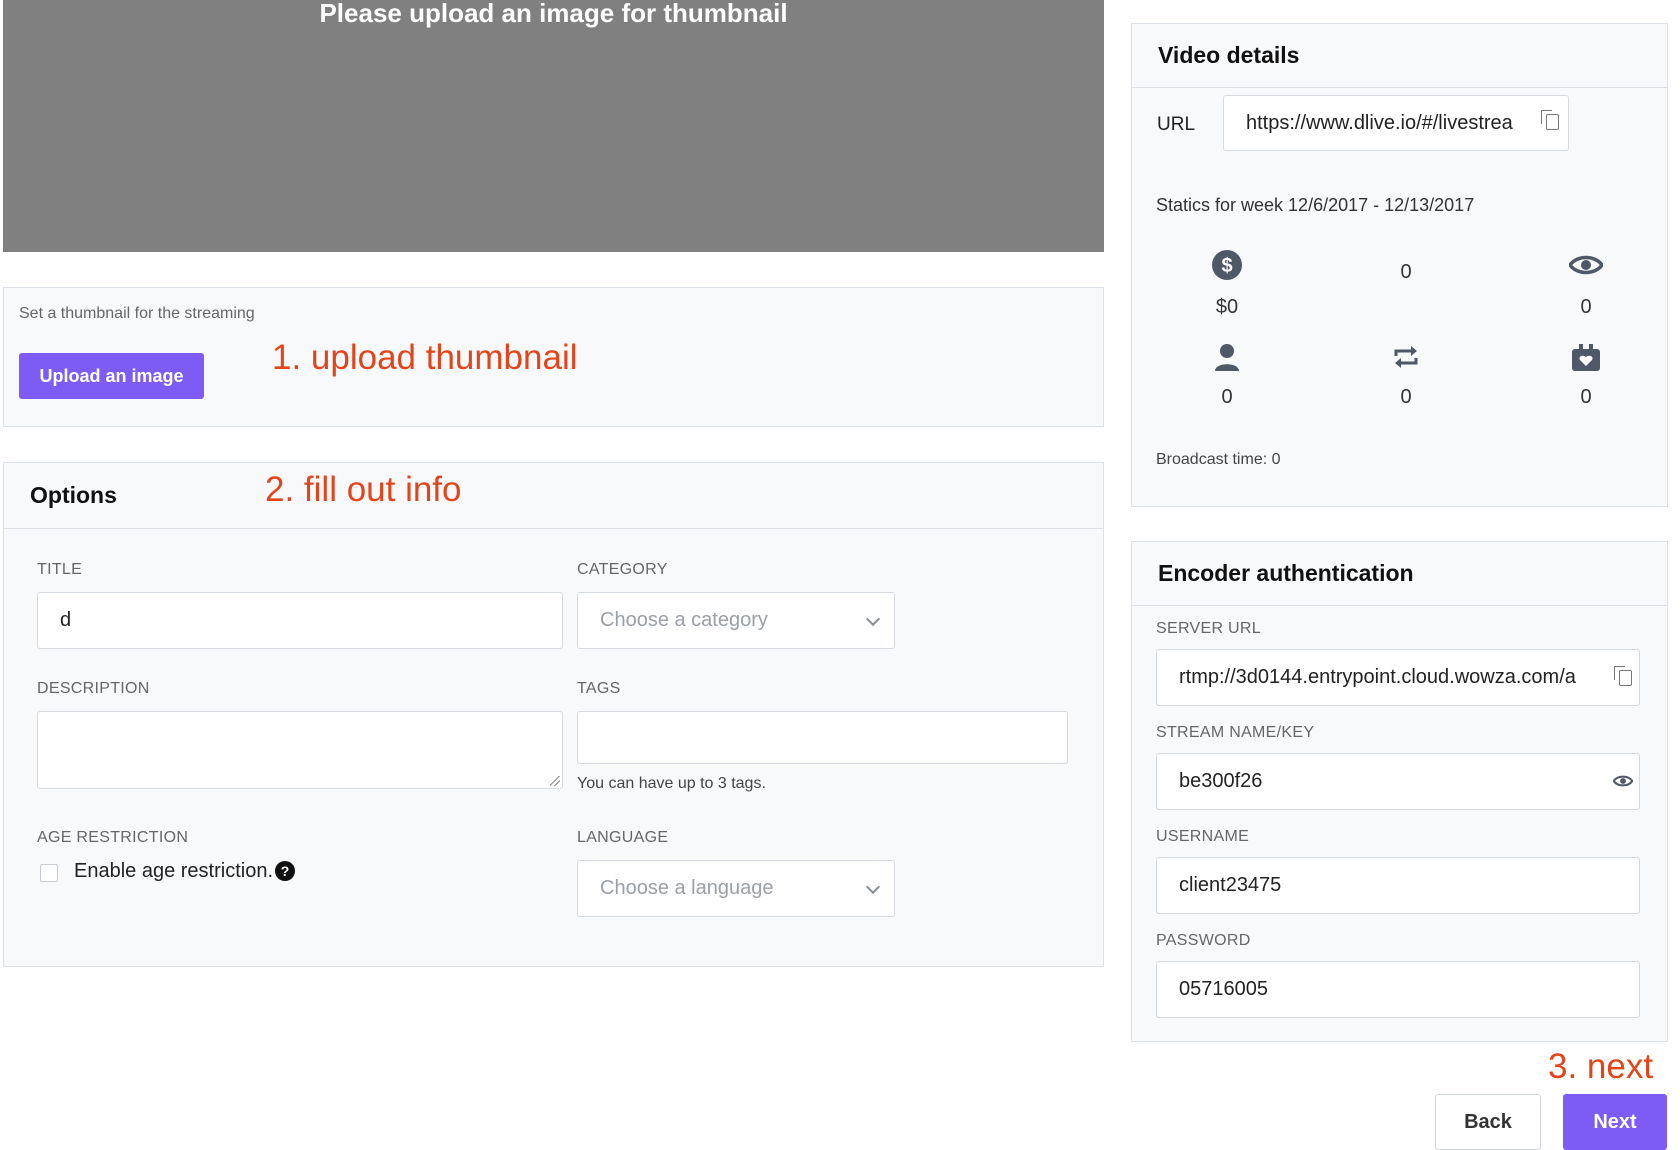  I want to click on annotation-step-2: 2. fill out info, so click(363, 489).